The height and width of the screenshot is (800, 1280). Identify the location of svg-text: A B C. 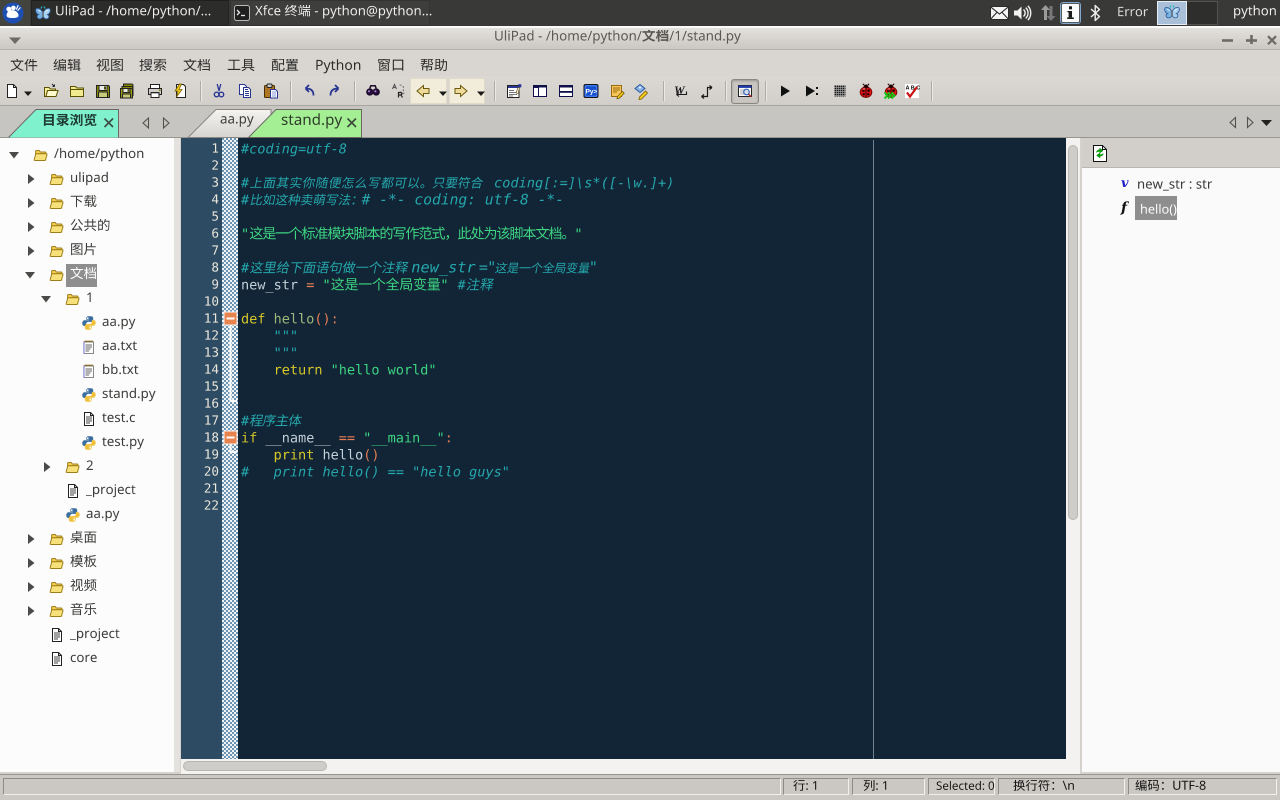
(913, 89).